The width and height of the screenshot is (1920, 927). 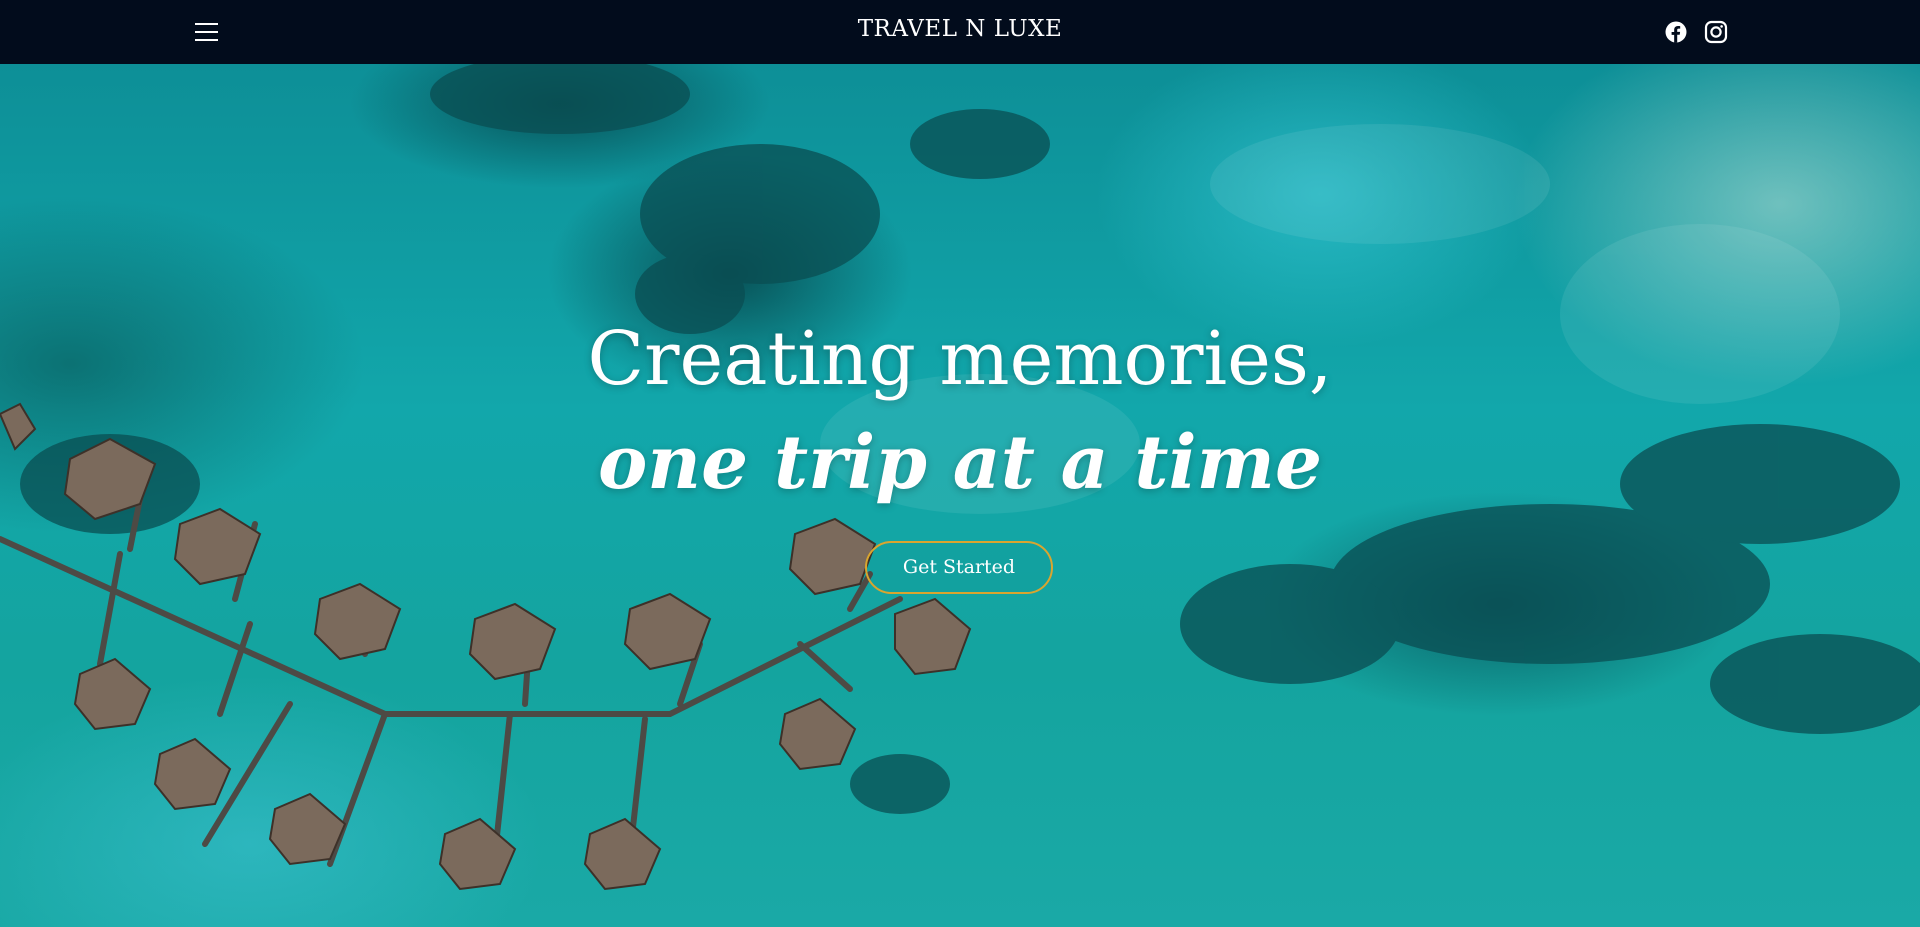 I want to click on hero-subtitle: one trip at a time, so click(x=960, y=463).